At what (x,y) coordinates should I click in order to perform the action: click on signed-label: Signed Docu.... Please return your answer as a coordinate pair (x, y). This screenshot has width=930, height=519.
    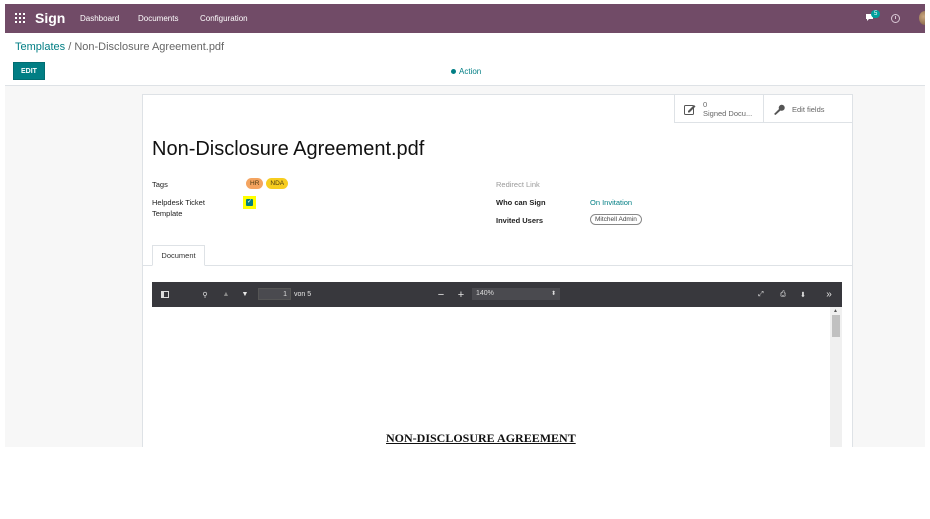
    Looking at the image, I should click on (728, 113).